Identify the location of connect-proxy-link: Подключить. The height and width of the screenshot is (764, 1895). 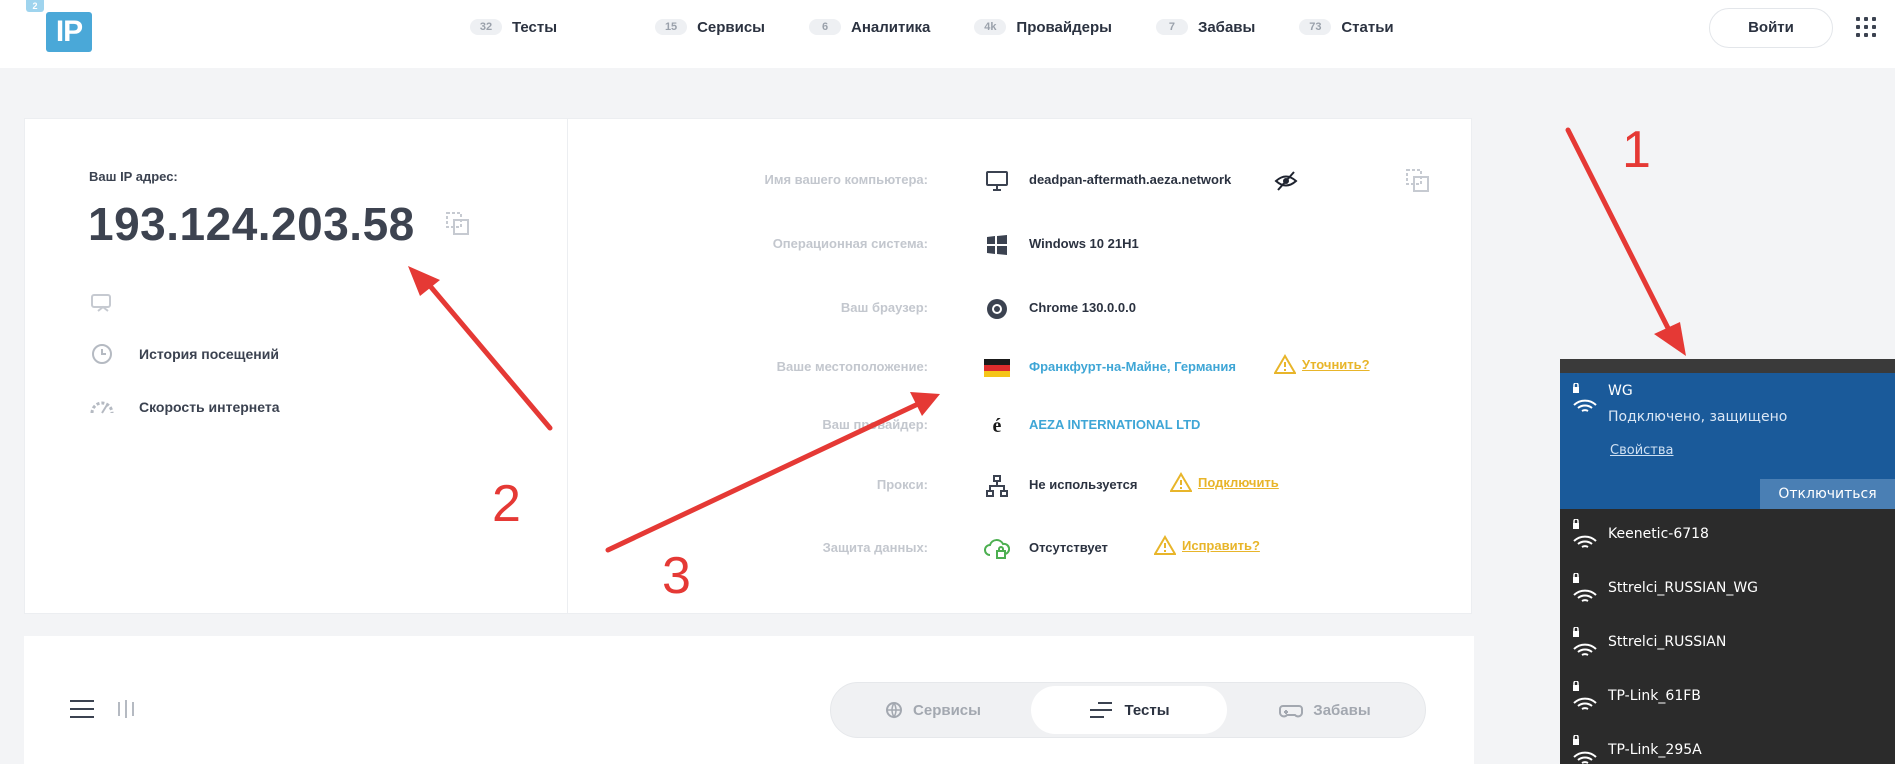
(1224, 482).